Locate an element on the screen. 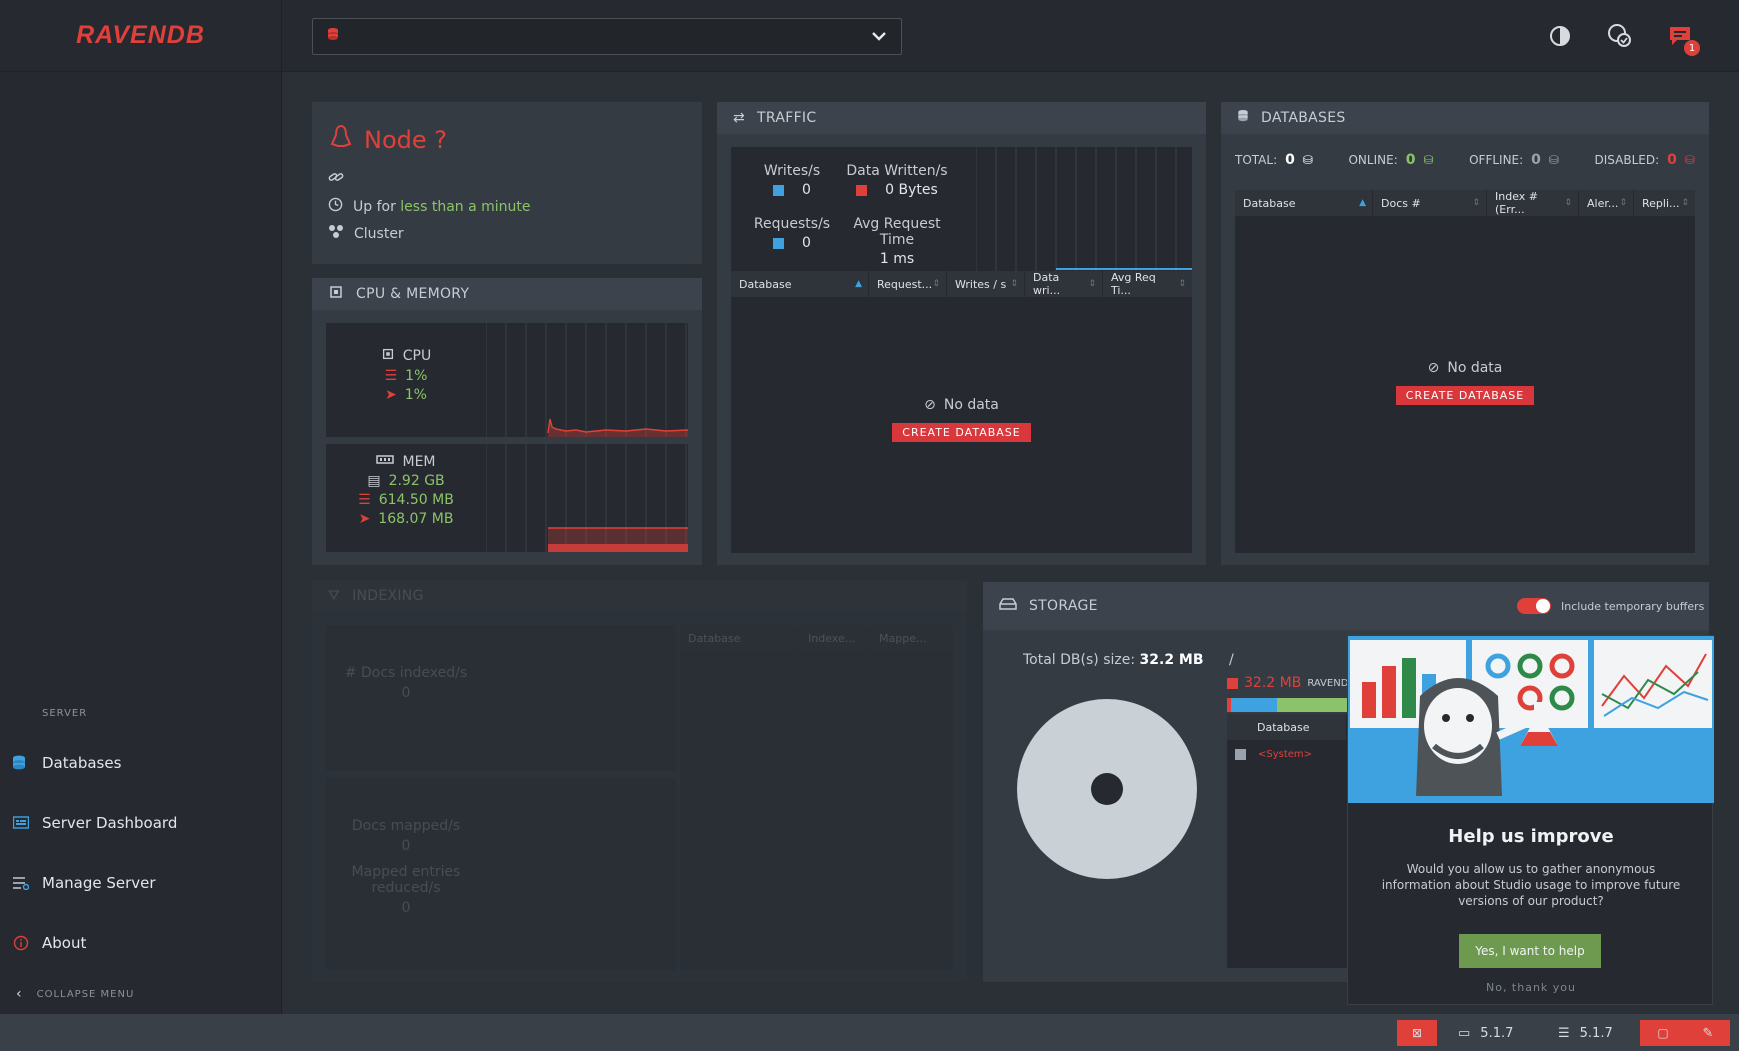 The image size is (1739, 1051). cluster-row: Cluster is located at coordinates (366, 233).